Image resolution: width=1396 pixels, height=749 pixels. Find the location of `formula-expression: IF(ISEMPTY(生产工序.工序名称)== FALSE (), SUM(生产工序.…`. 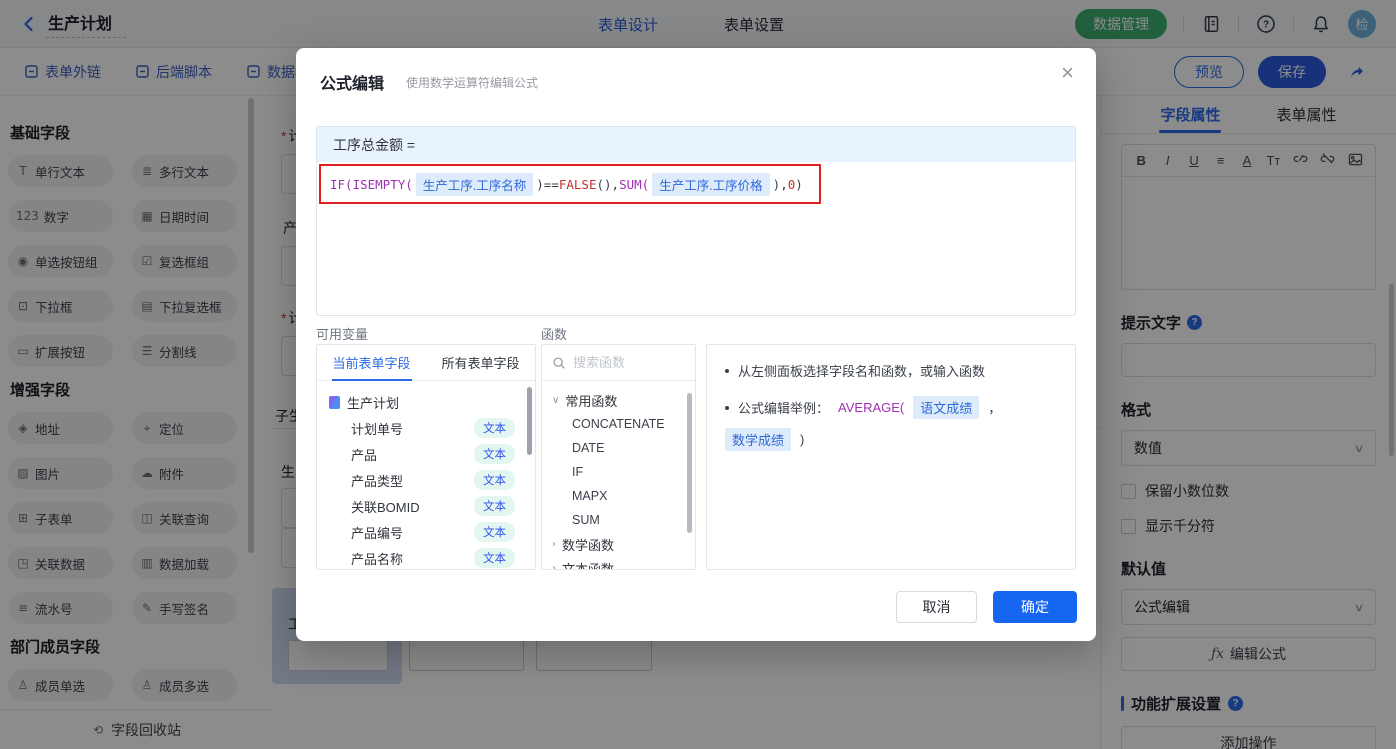

formula-expression: IF(ISEMPTY(生产工序.工序名称)== FALSE (), SUM(生产工序.… is located at coordinates (570, 184).